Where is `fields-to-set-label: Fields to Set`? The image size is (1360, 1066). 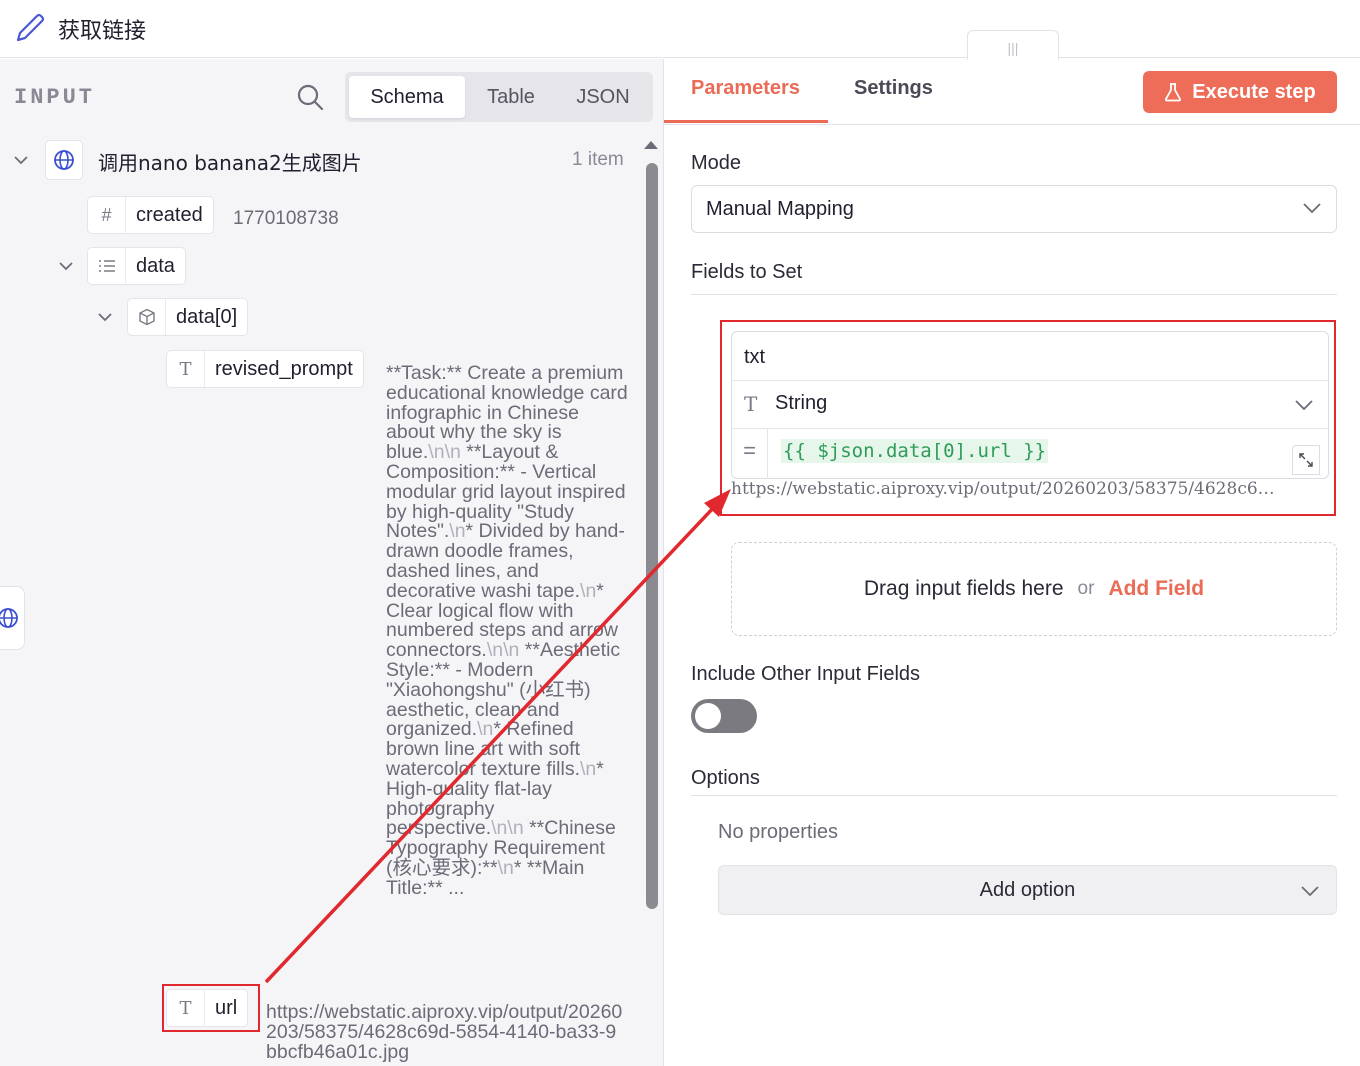 fields-to-set-label: Fields to Set is located at coordinates (747, 272).